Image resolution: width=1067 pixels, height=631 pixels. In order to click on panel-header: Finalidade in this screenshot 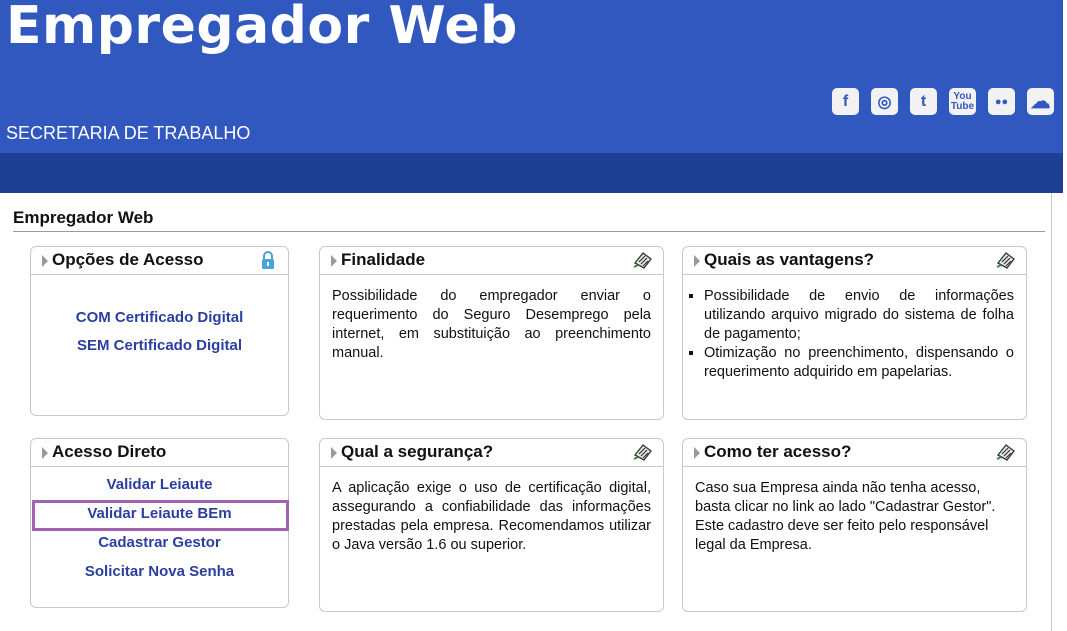, I will do `click(491, 261)`.